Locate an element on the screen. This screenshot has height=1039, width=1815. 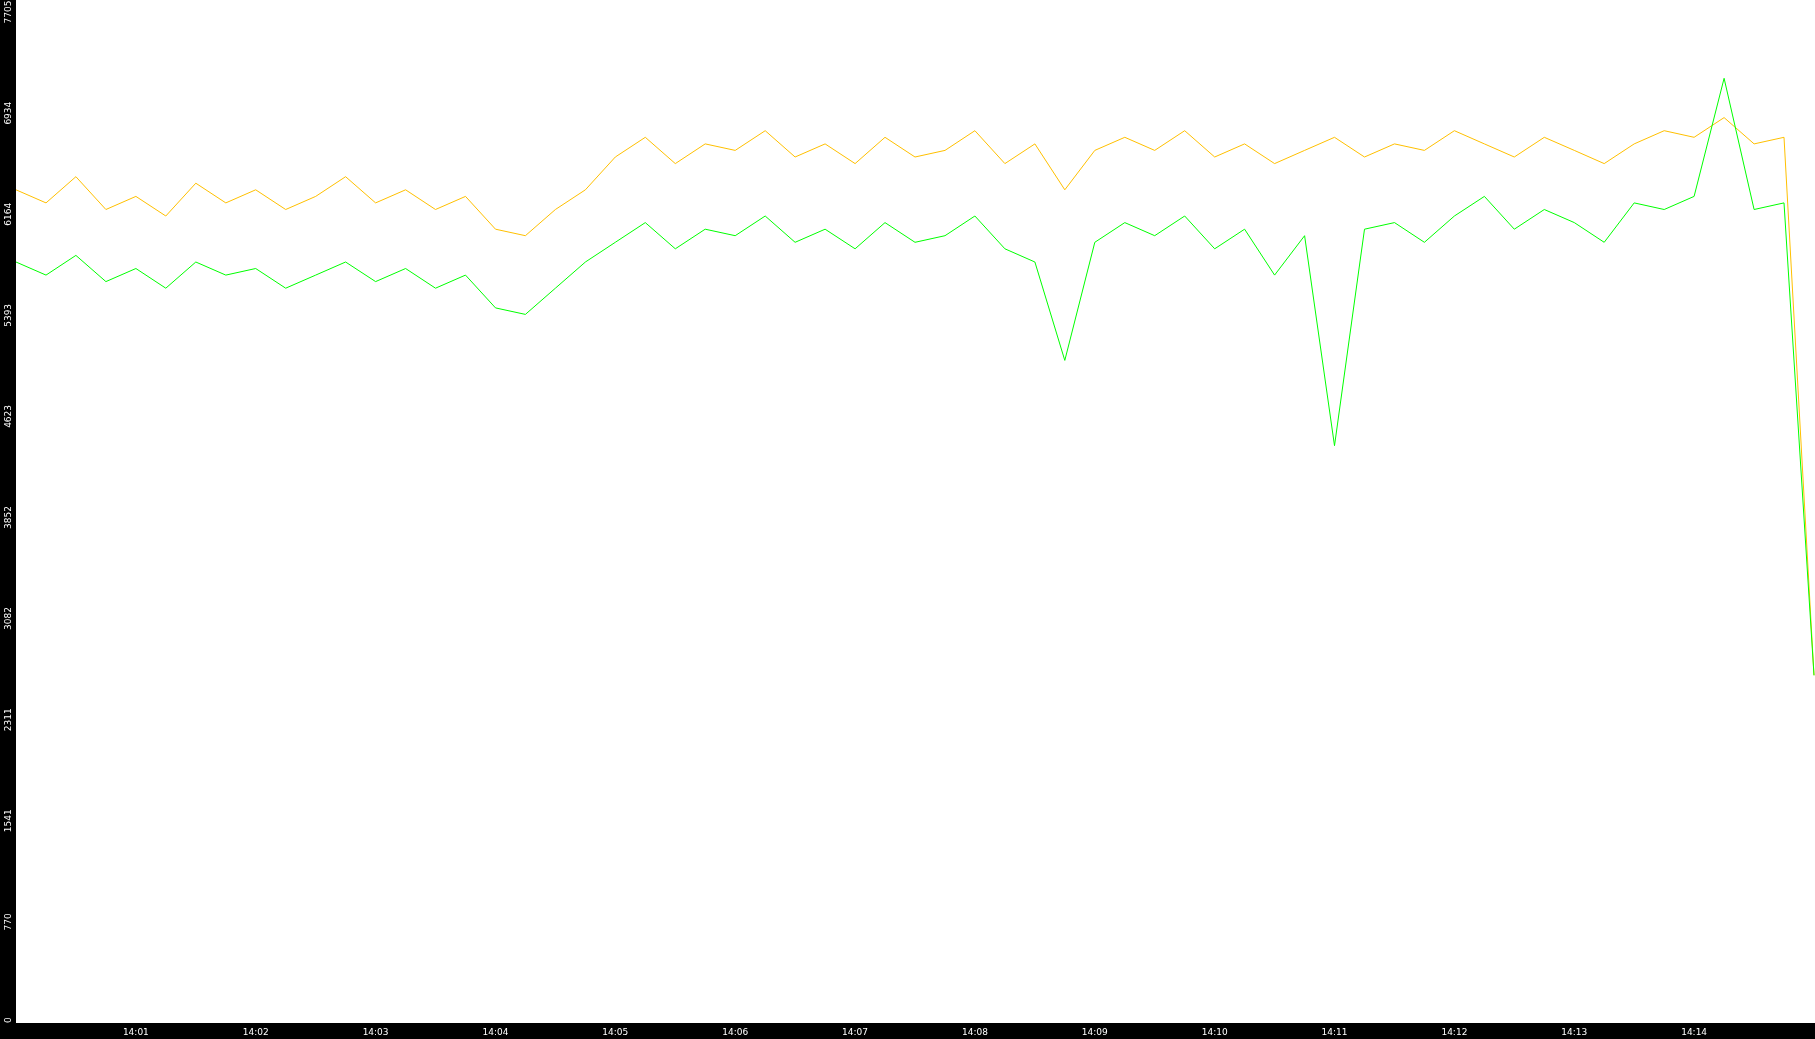
x-axis-label: 14:10 is located at coordinates (1214, 1032).